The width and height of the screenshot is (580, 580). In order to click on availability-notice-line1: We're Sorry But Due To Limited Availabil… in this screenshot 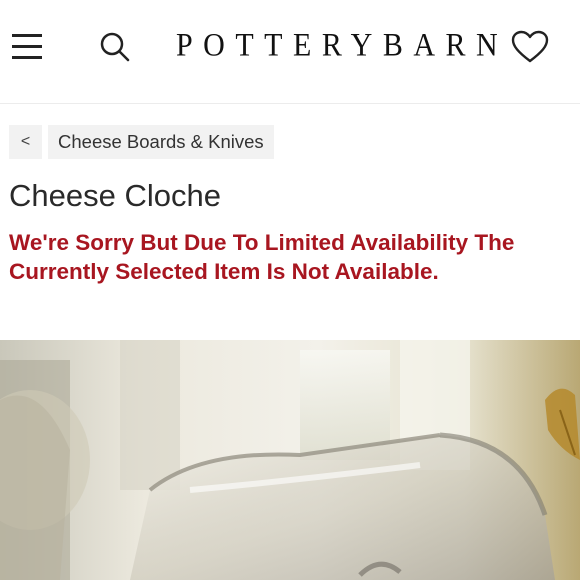, I will do `click(262, 242)`.